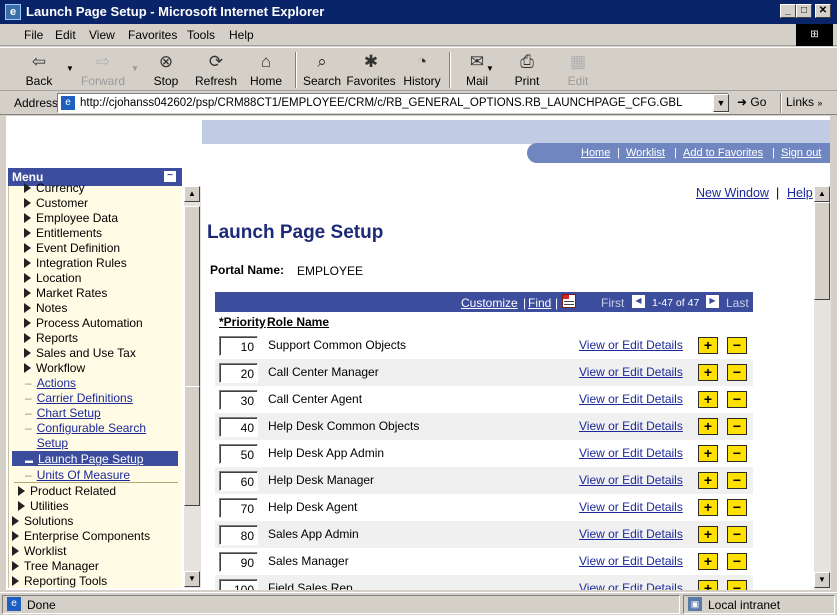 This screenshot has width=837, height=615. Describe the element at coordinates (723, 153) in the screenshot. I see `add-to-favorites-link: Add to Favorites` at that location.